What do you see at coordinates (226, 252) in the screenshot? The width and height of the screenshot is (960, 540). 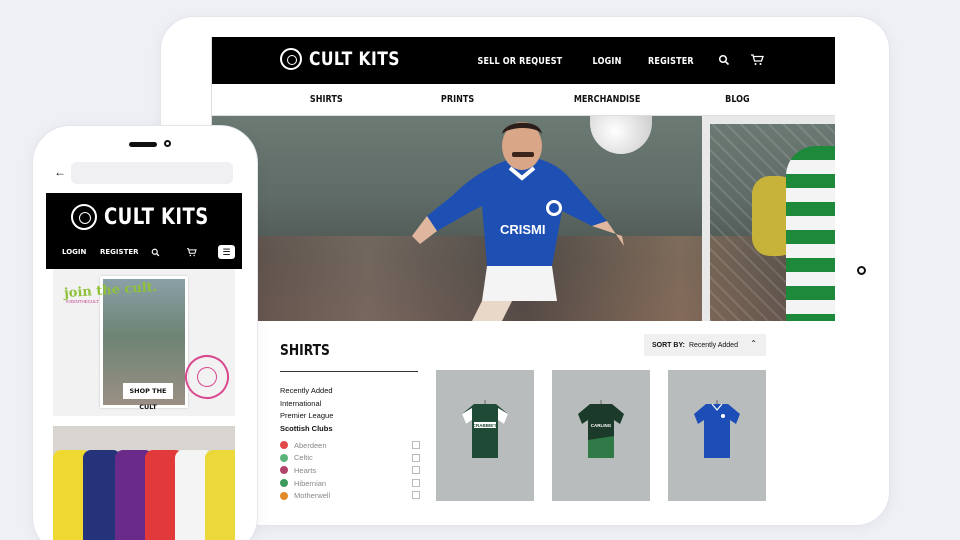 I see `menu-icon: ☰` at bounding box center [226, 252].